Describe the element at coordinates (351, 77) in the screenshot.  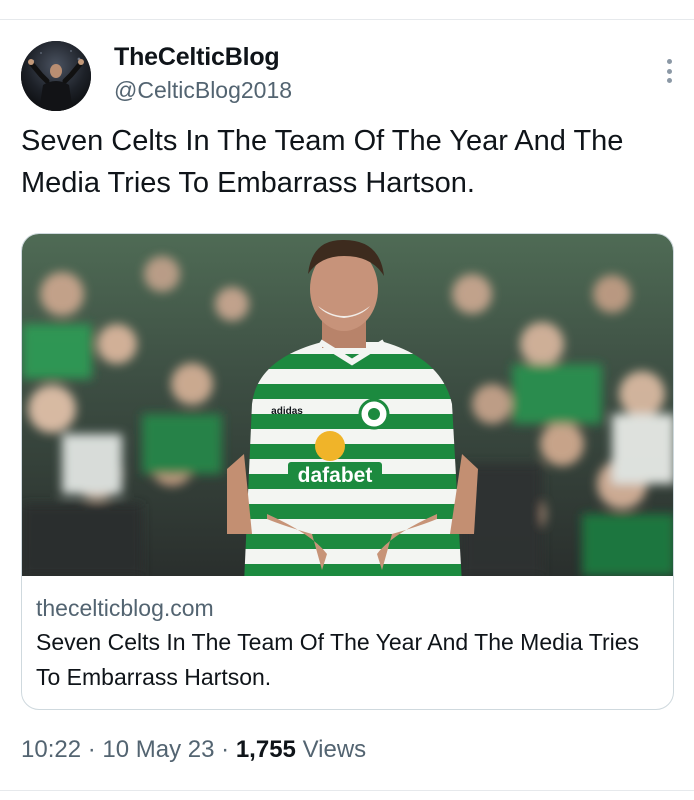
I see `tweet-header: TheCelticBlog @CelticBlog2018` at that location.